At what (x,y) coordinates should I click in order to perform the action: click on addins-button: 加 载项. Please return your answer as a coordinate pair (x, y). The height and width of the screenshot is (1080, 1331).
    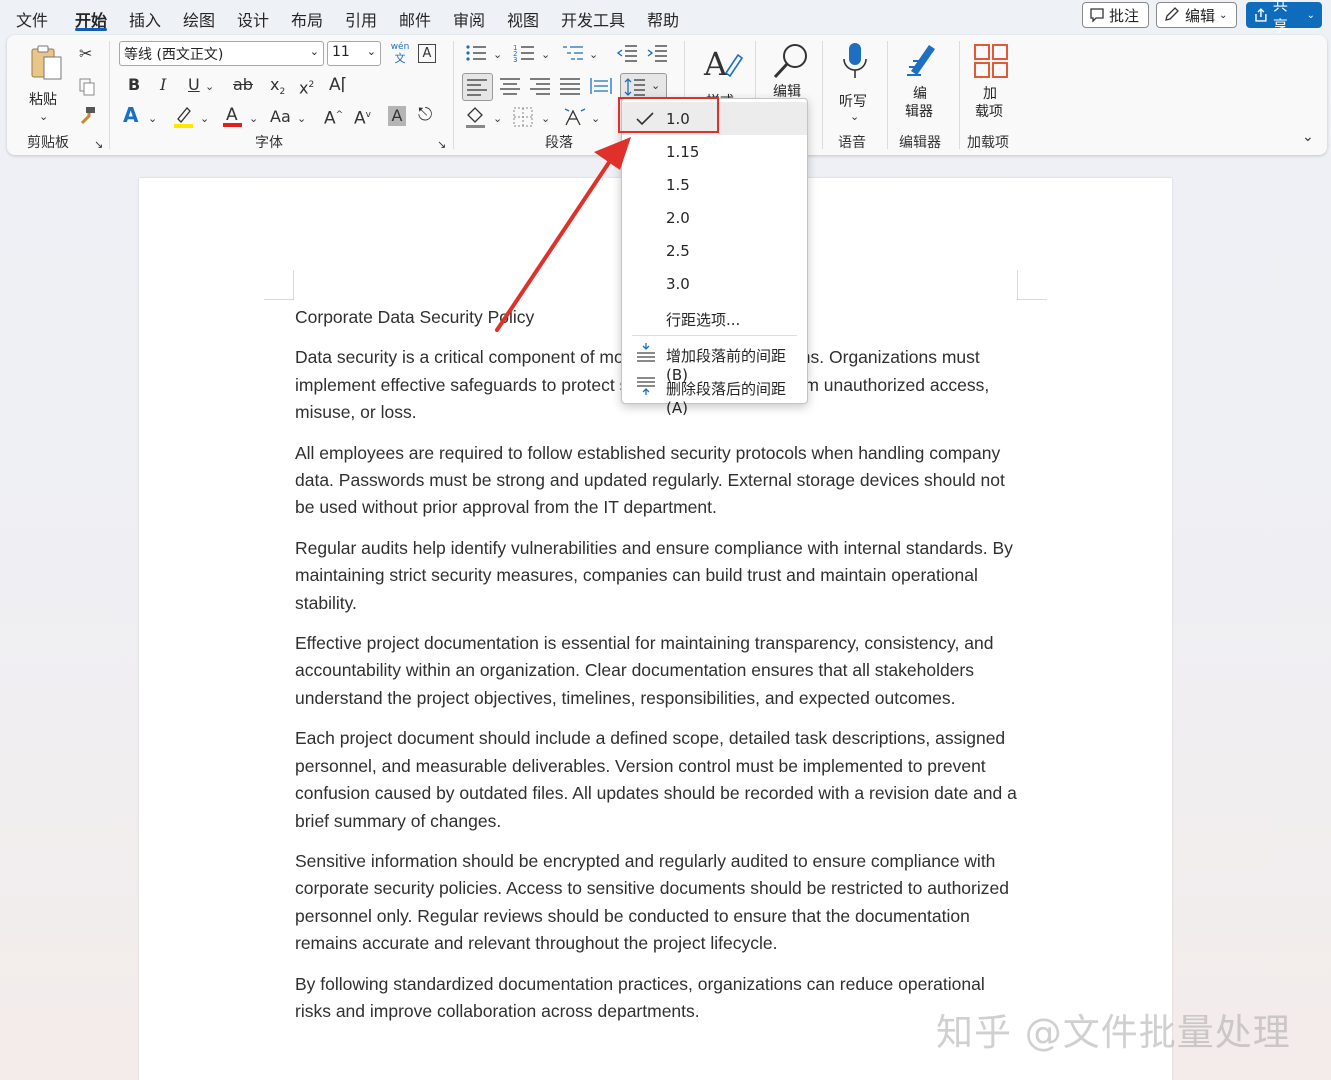
    Looking at the image, I should click on (991, 83).